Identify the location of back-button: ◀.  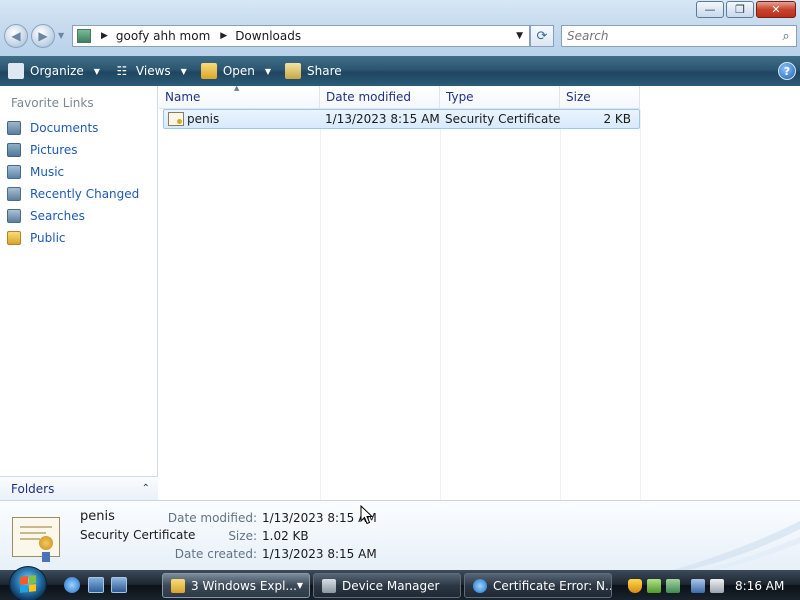
(16, 36).